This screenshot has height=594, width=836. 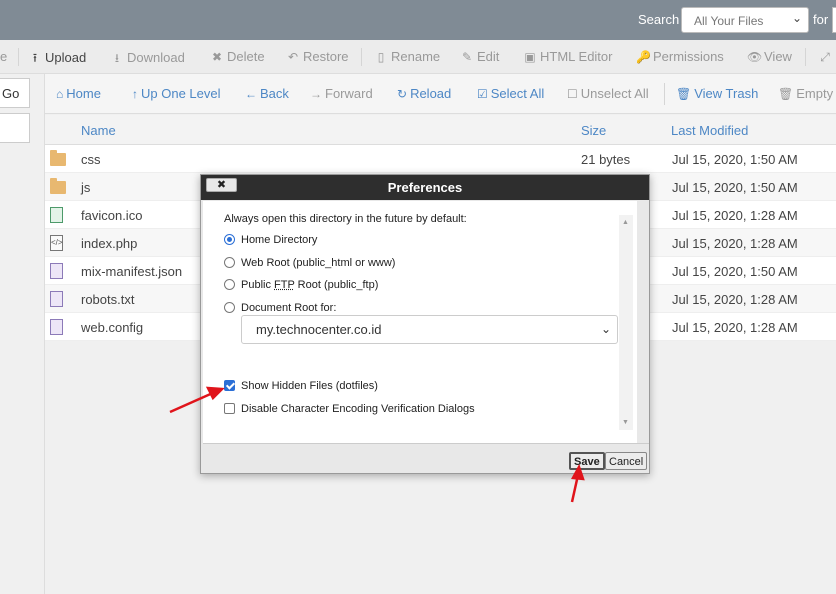 What do you see at coordinates (289, 308) in the screenshot?
I see `option-label: Document Root for:` at bounding box center [289, 308].